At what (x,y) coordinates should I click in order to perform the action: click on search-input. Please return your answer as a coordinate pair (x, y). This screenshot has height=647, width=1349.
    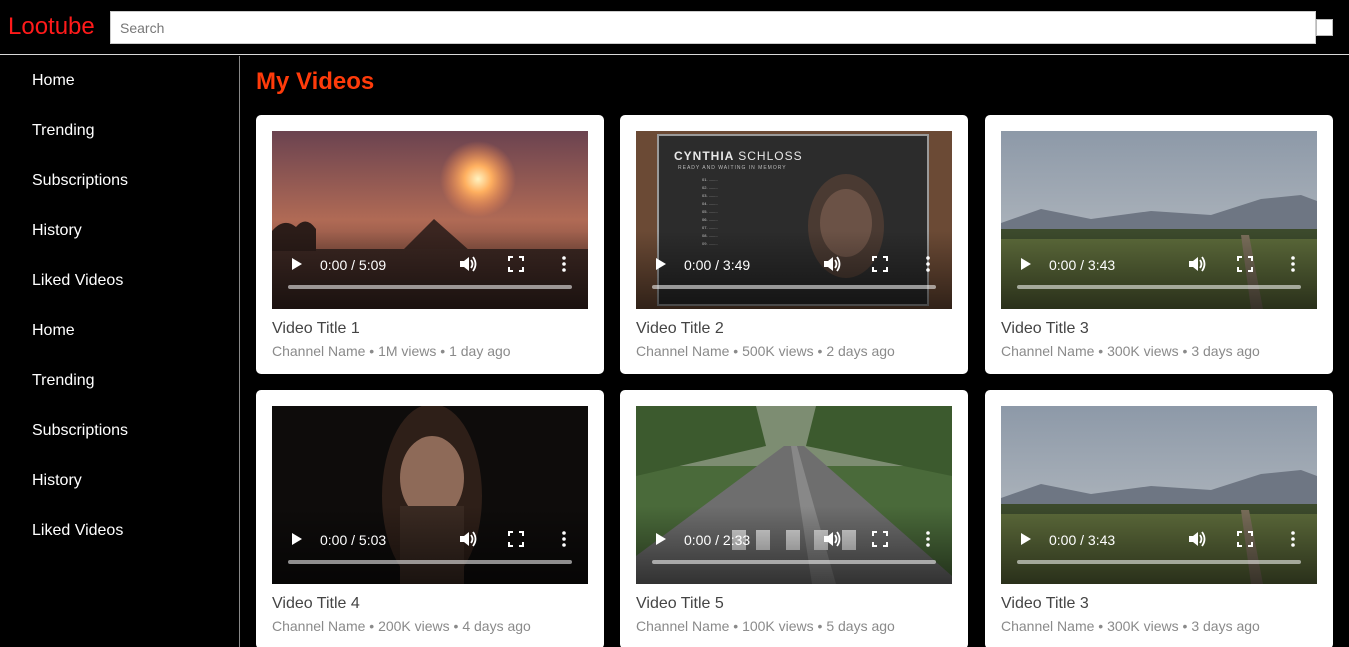
    Looking at the image, I should click on (713, 27).